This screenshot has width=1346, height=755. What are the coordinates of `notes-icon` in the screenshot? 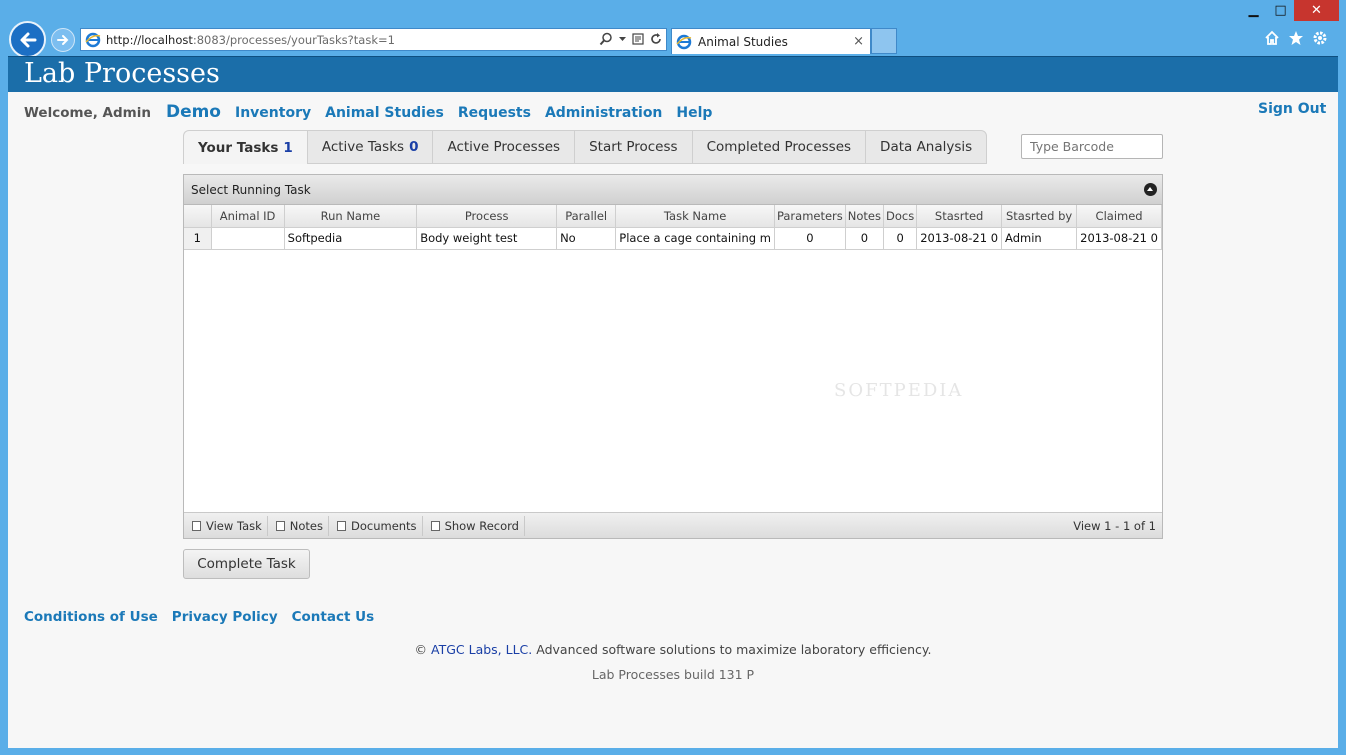 It's located at (280, 525).